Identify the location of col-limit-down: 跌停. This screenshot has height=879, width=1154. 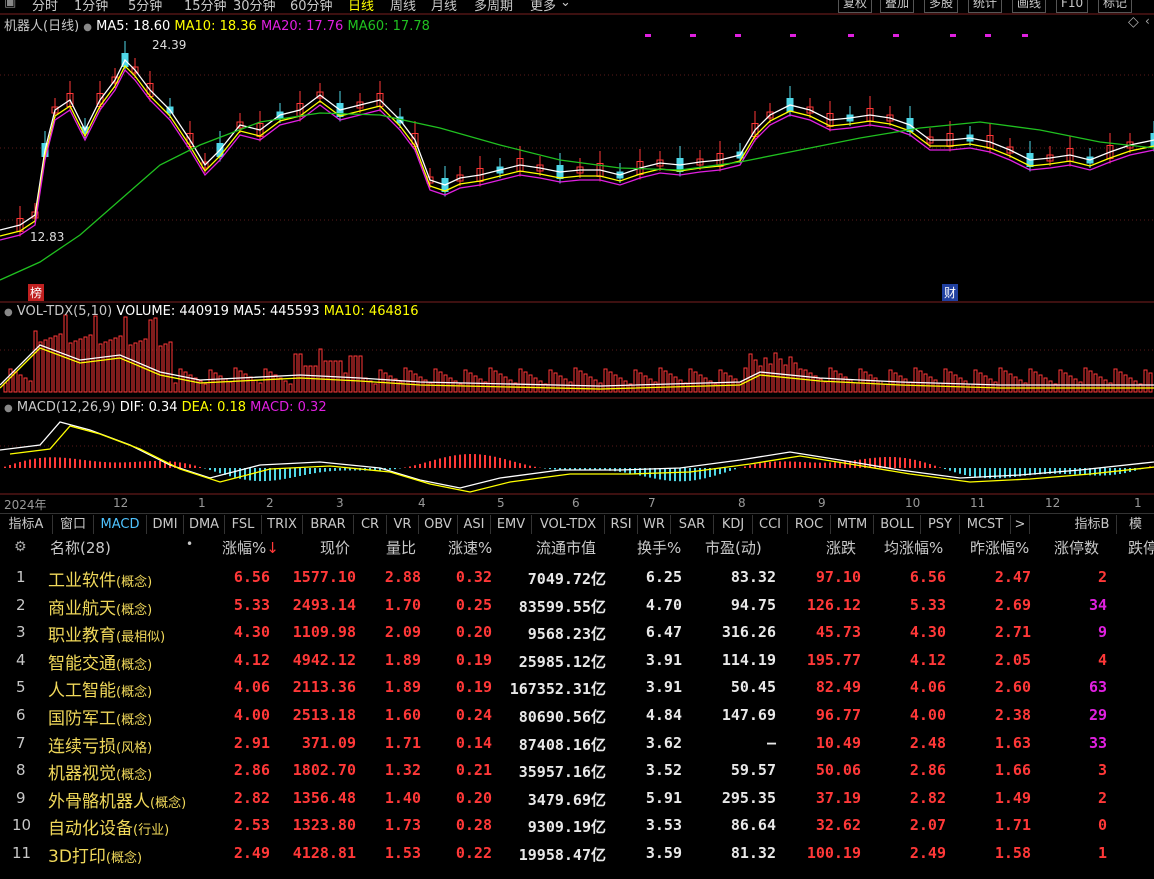
(1141, 547).